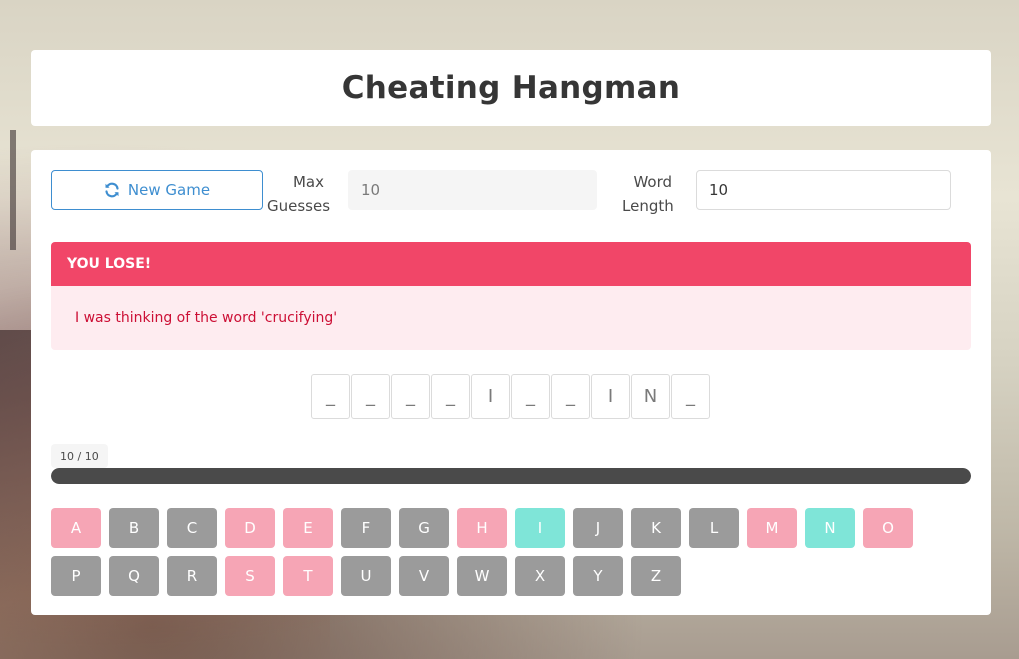  What do you see at coordinates (134, 528) in the screenshot?
I see `key-b: B` at bounding box center [134, 528].